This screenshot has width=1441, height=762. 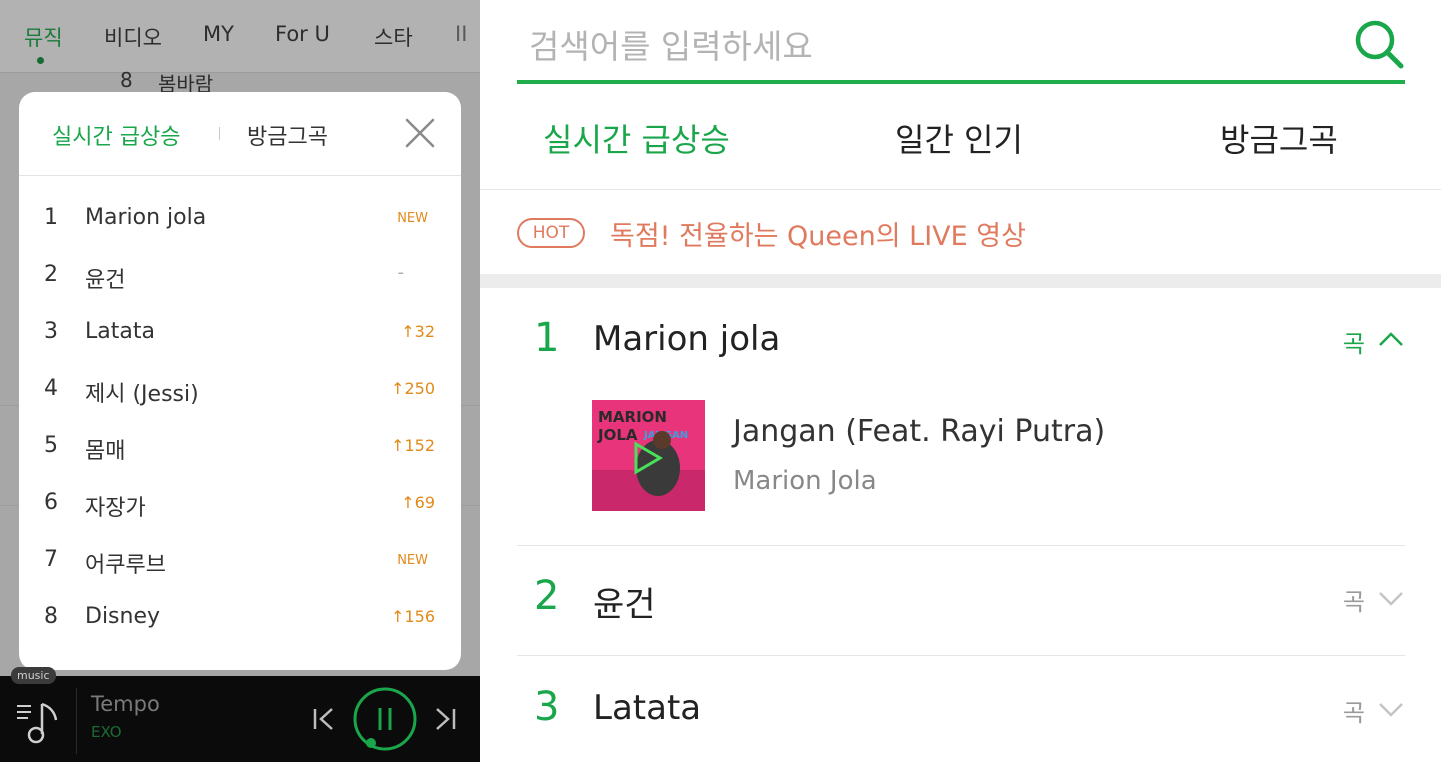 What do you see at coordinates (624, 605) in the screenshot?
I see `chart-name: 윤건` at bounding box center [624, 605].